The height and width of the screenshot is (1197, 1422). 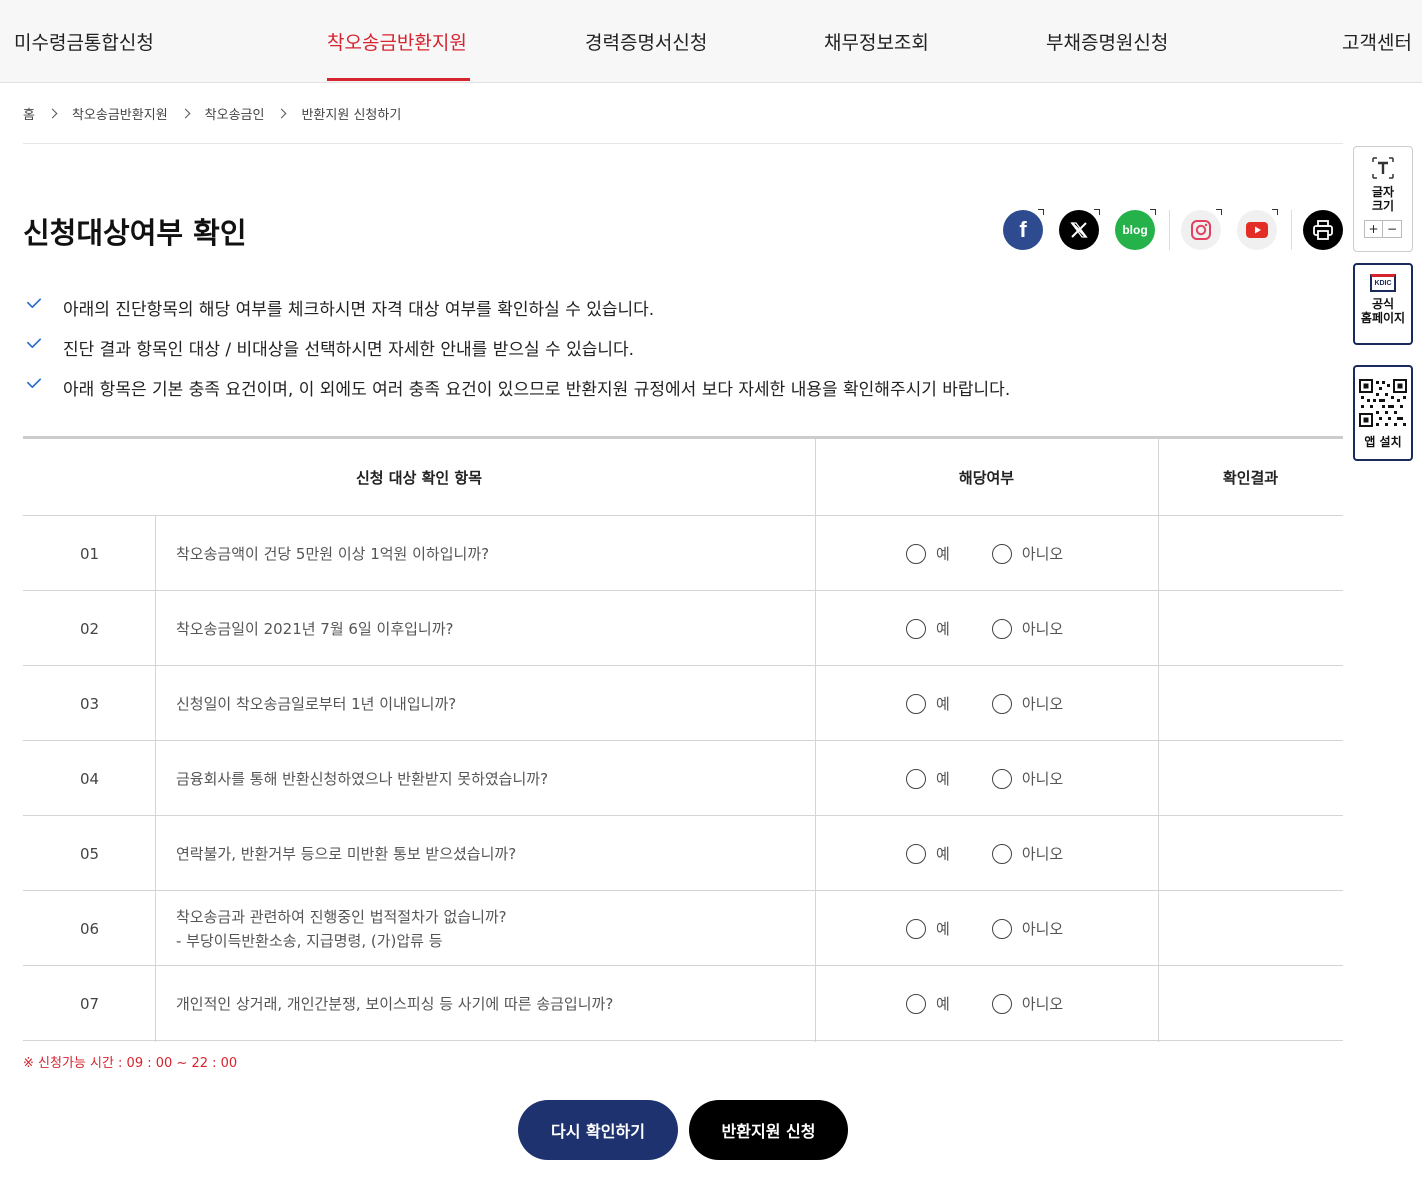 I want to click on nav-item-debt-info: 채무정보조회, so click(x=876, y=41).